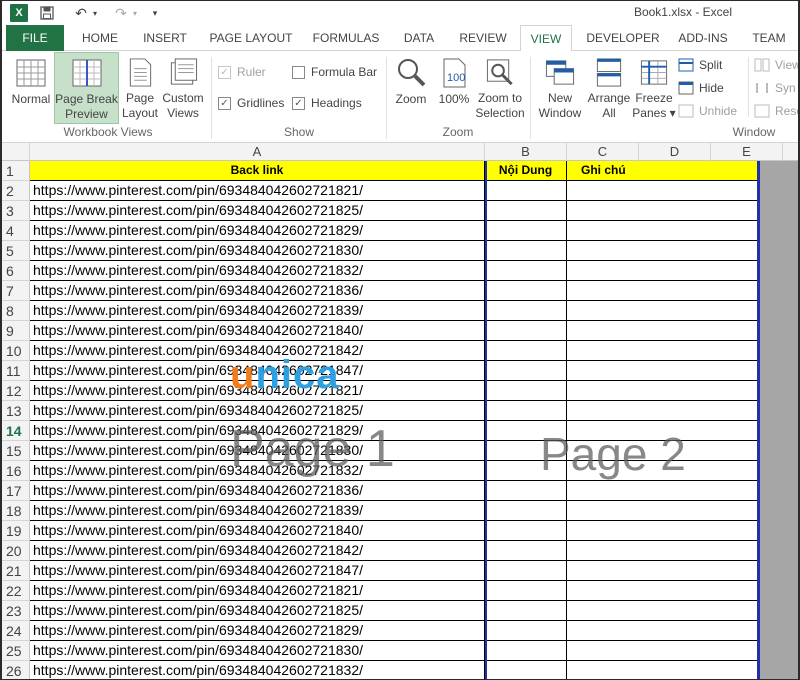  I want to click on tab-formulas: FORMULAS, so click(346, 38).